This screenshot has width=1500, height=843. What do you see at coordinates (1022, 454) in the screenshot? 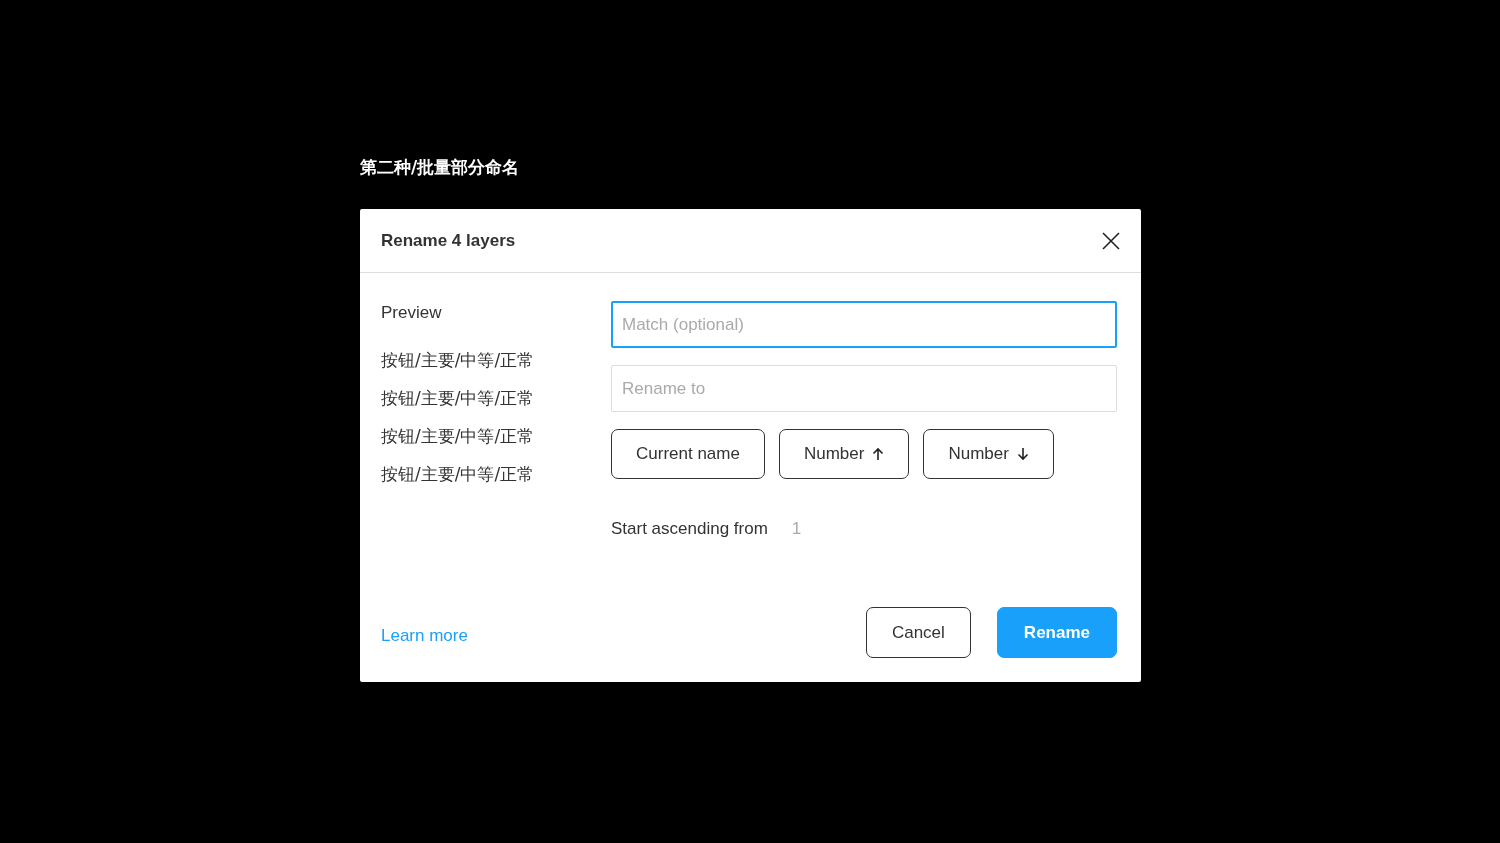
I see `arrow-down-icon` at bounding box center [1022, 454].